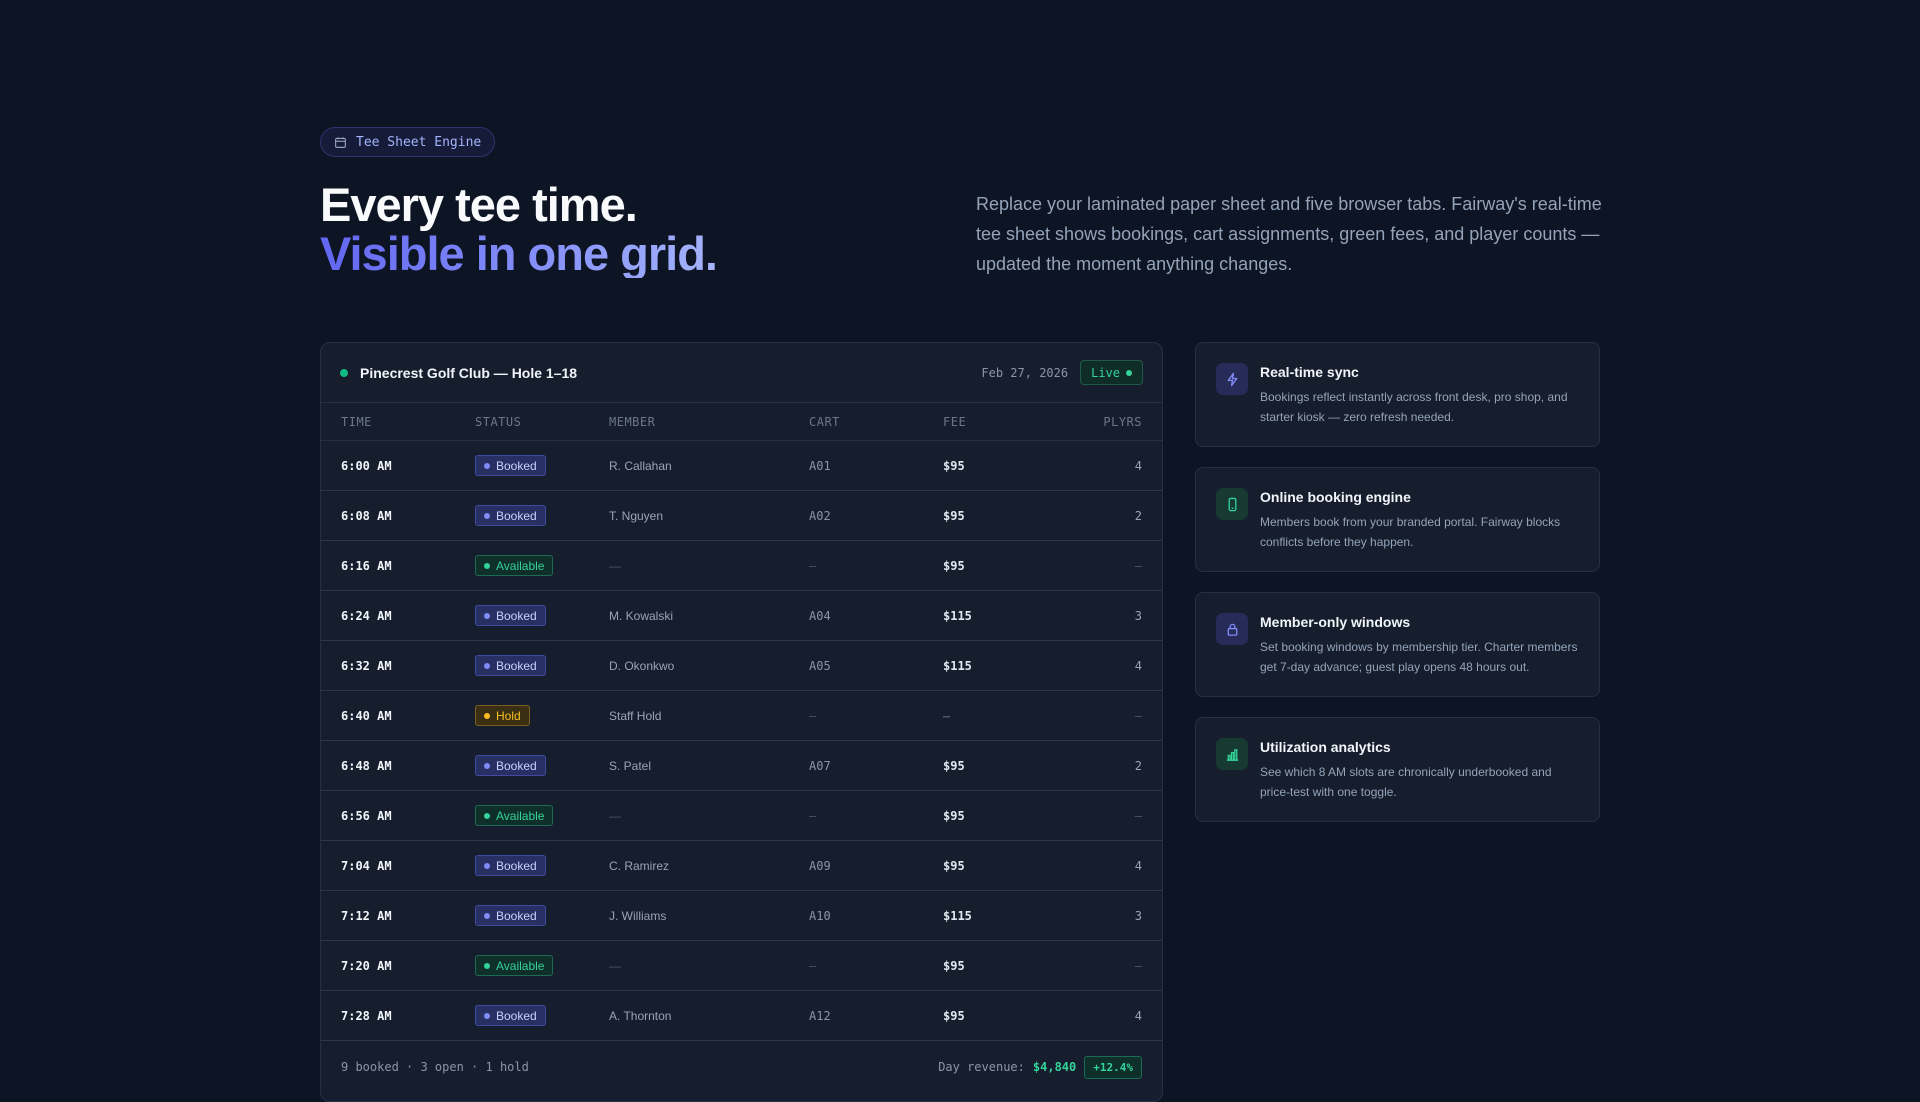  Describe the element at coordinates (1138, 615) in the screenshot. I see `player-count: 3` at that location.